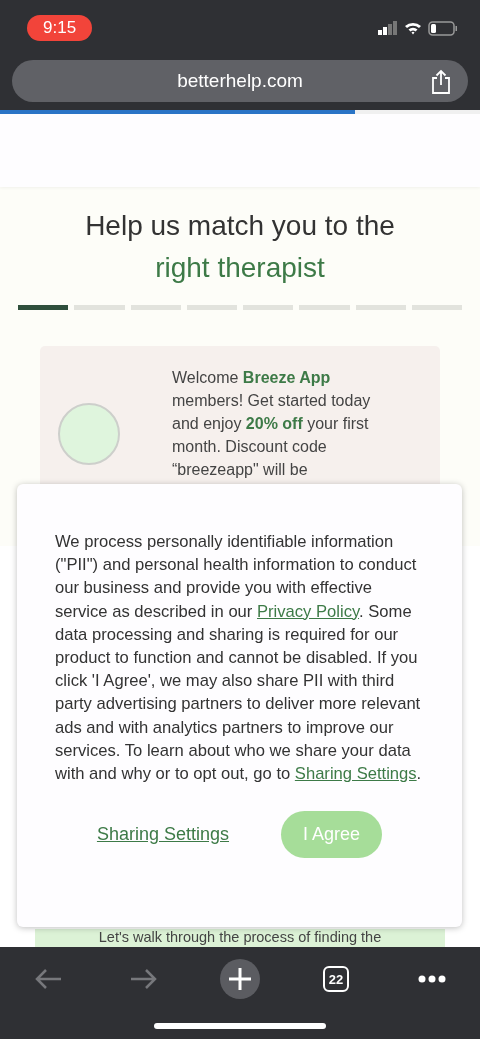 The image size is (480, 1039). I want to click on address-text: betterhelp.com, so click(240, 81).